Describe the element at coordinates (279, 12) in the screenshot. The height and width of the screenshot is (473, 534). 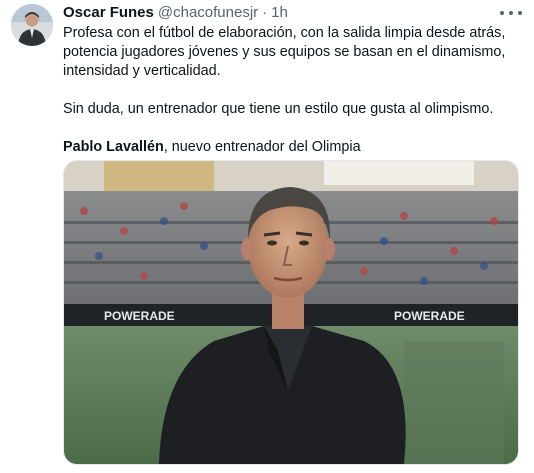
I see `timestamp: 1h` at that location.